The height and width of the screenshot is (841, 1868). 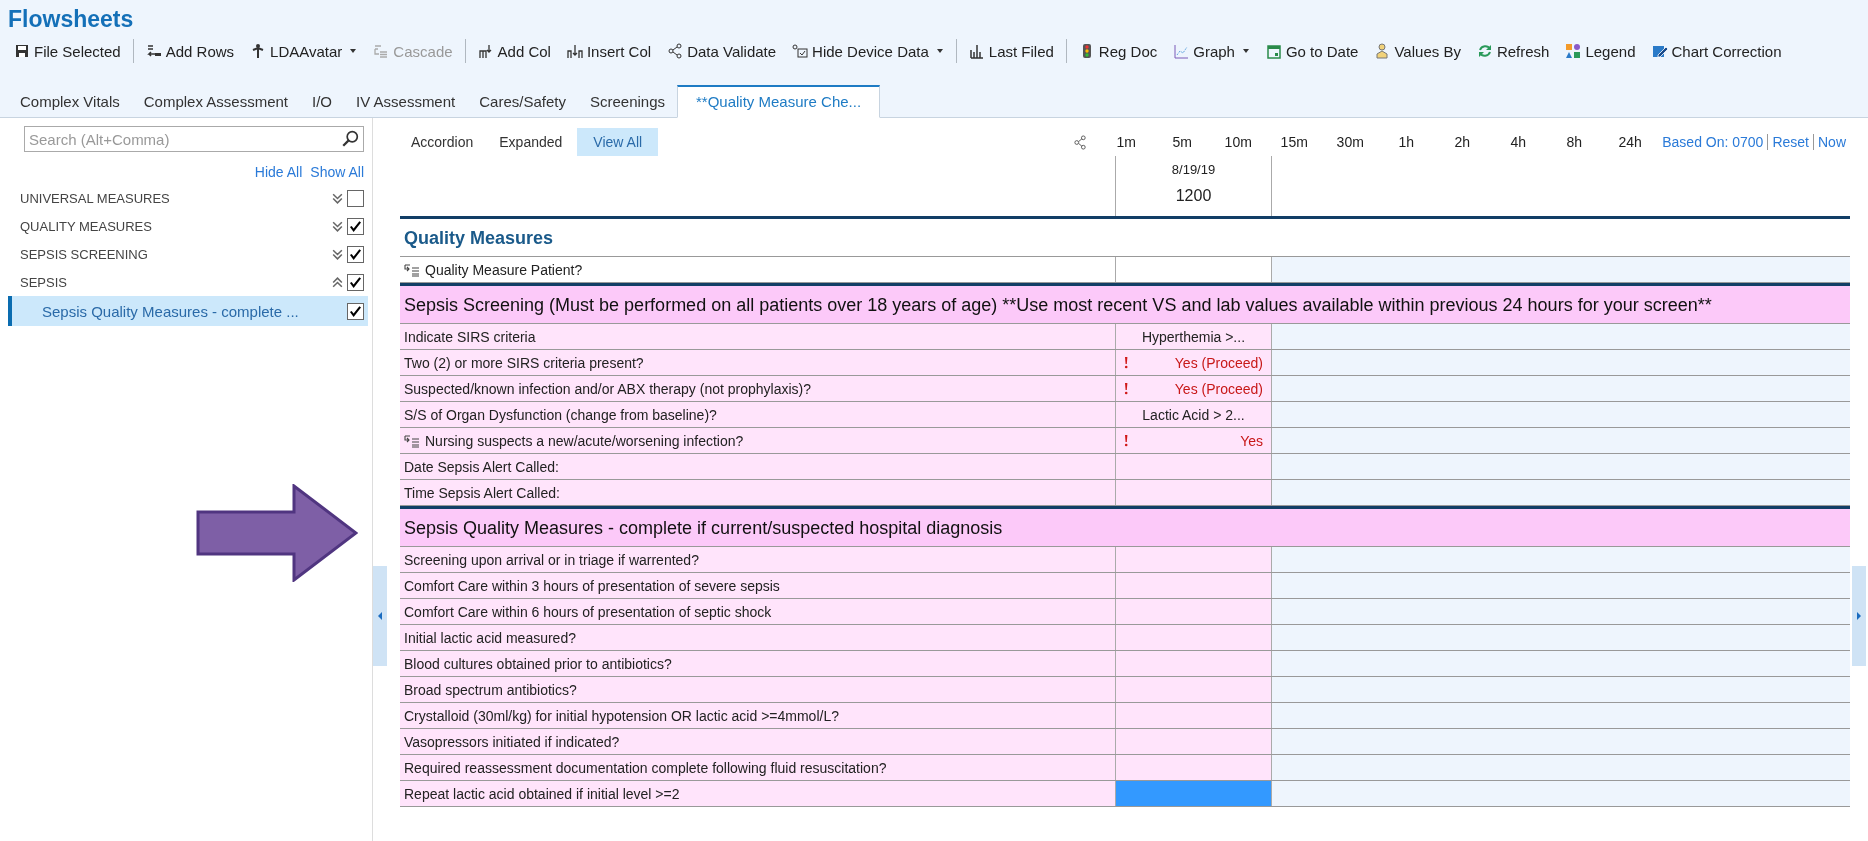 I want to click on time-link: Based On: 0700, so click(x=1713, y=142).